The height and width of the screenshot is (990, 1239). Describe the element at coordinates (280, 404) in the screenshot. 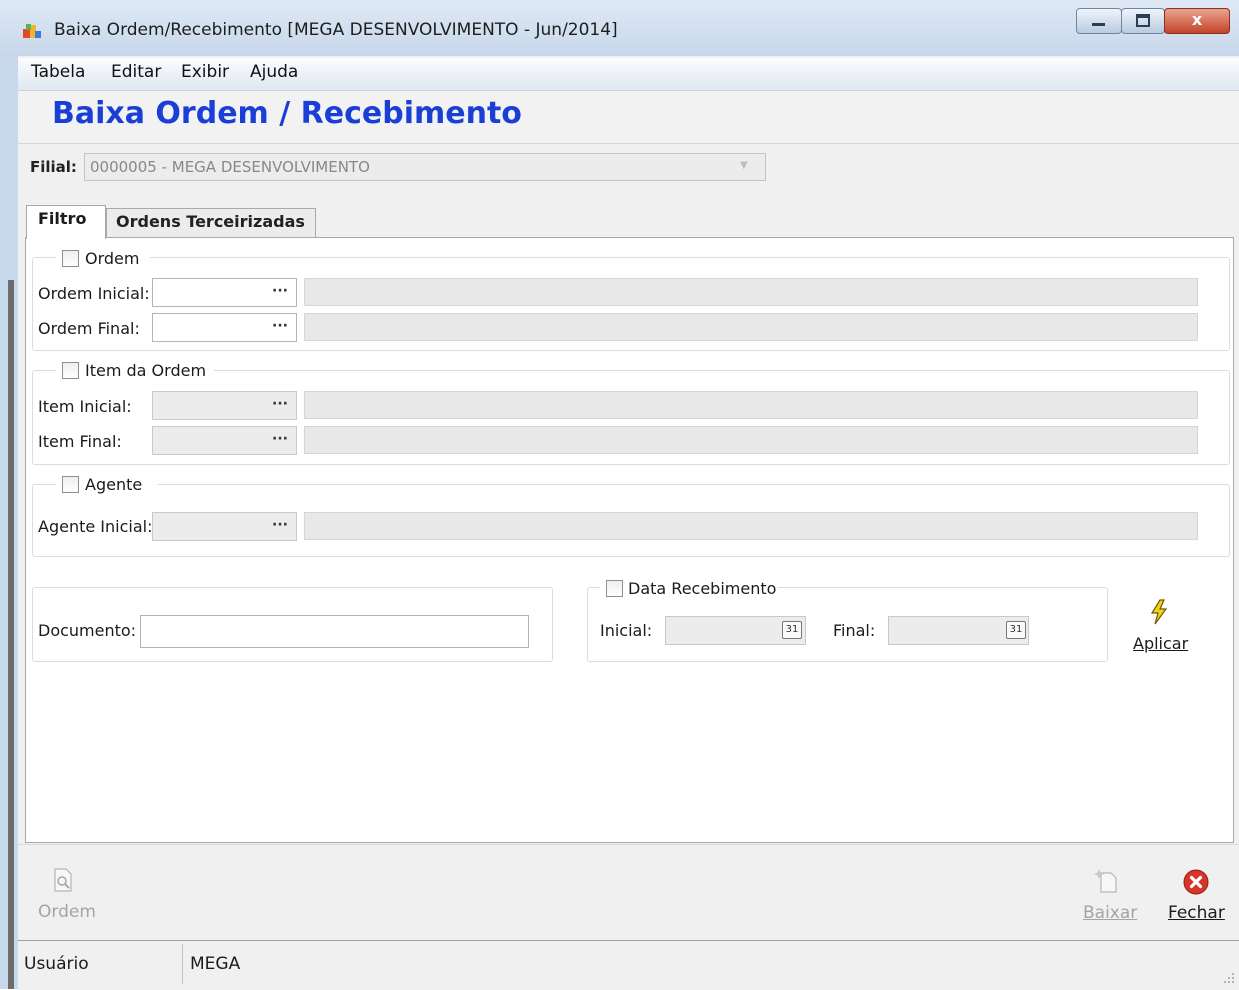

I see `item-inicial-lookup-button: ···` at that location.